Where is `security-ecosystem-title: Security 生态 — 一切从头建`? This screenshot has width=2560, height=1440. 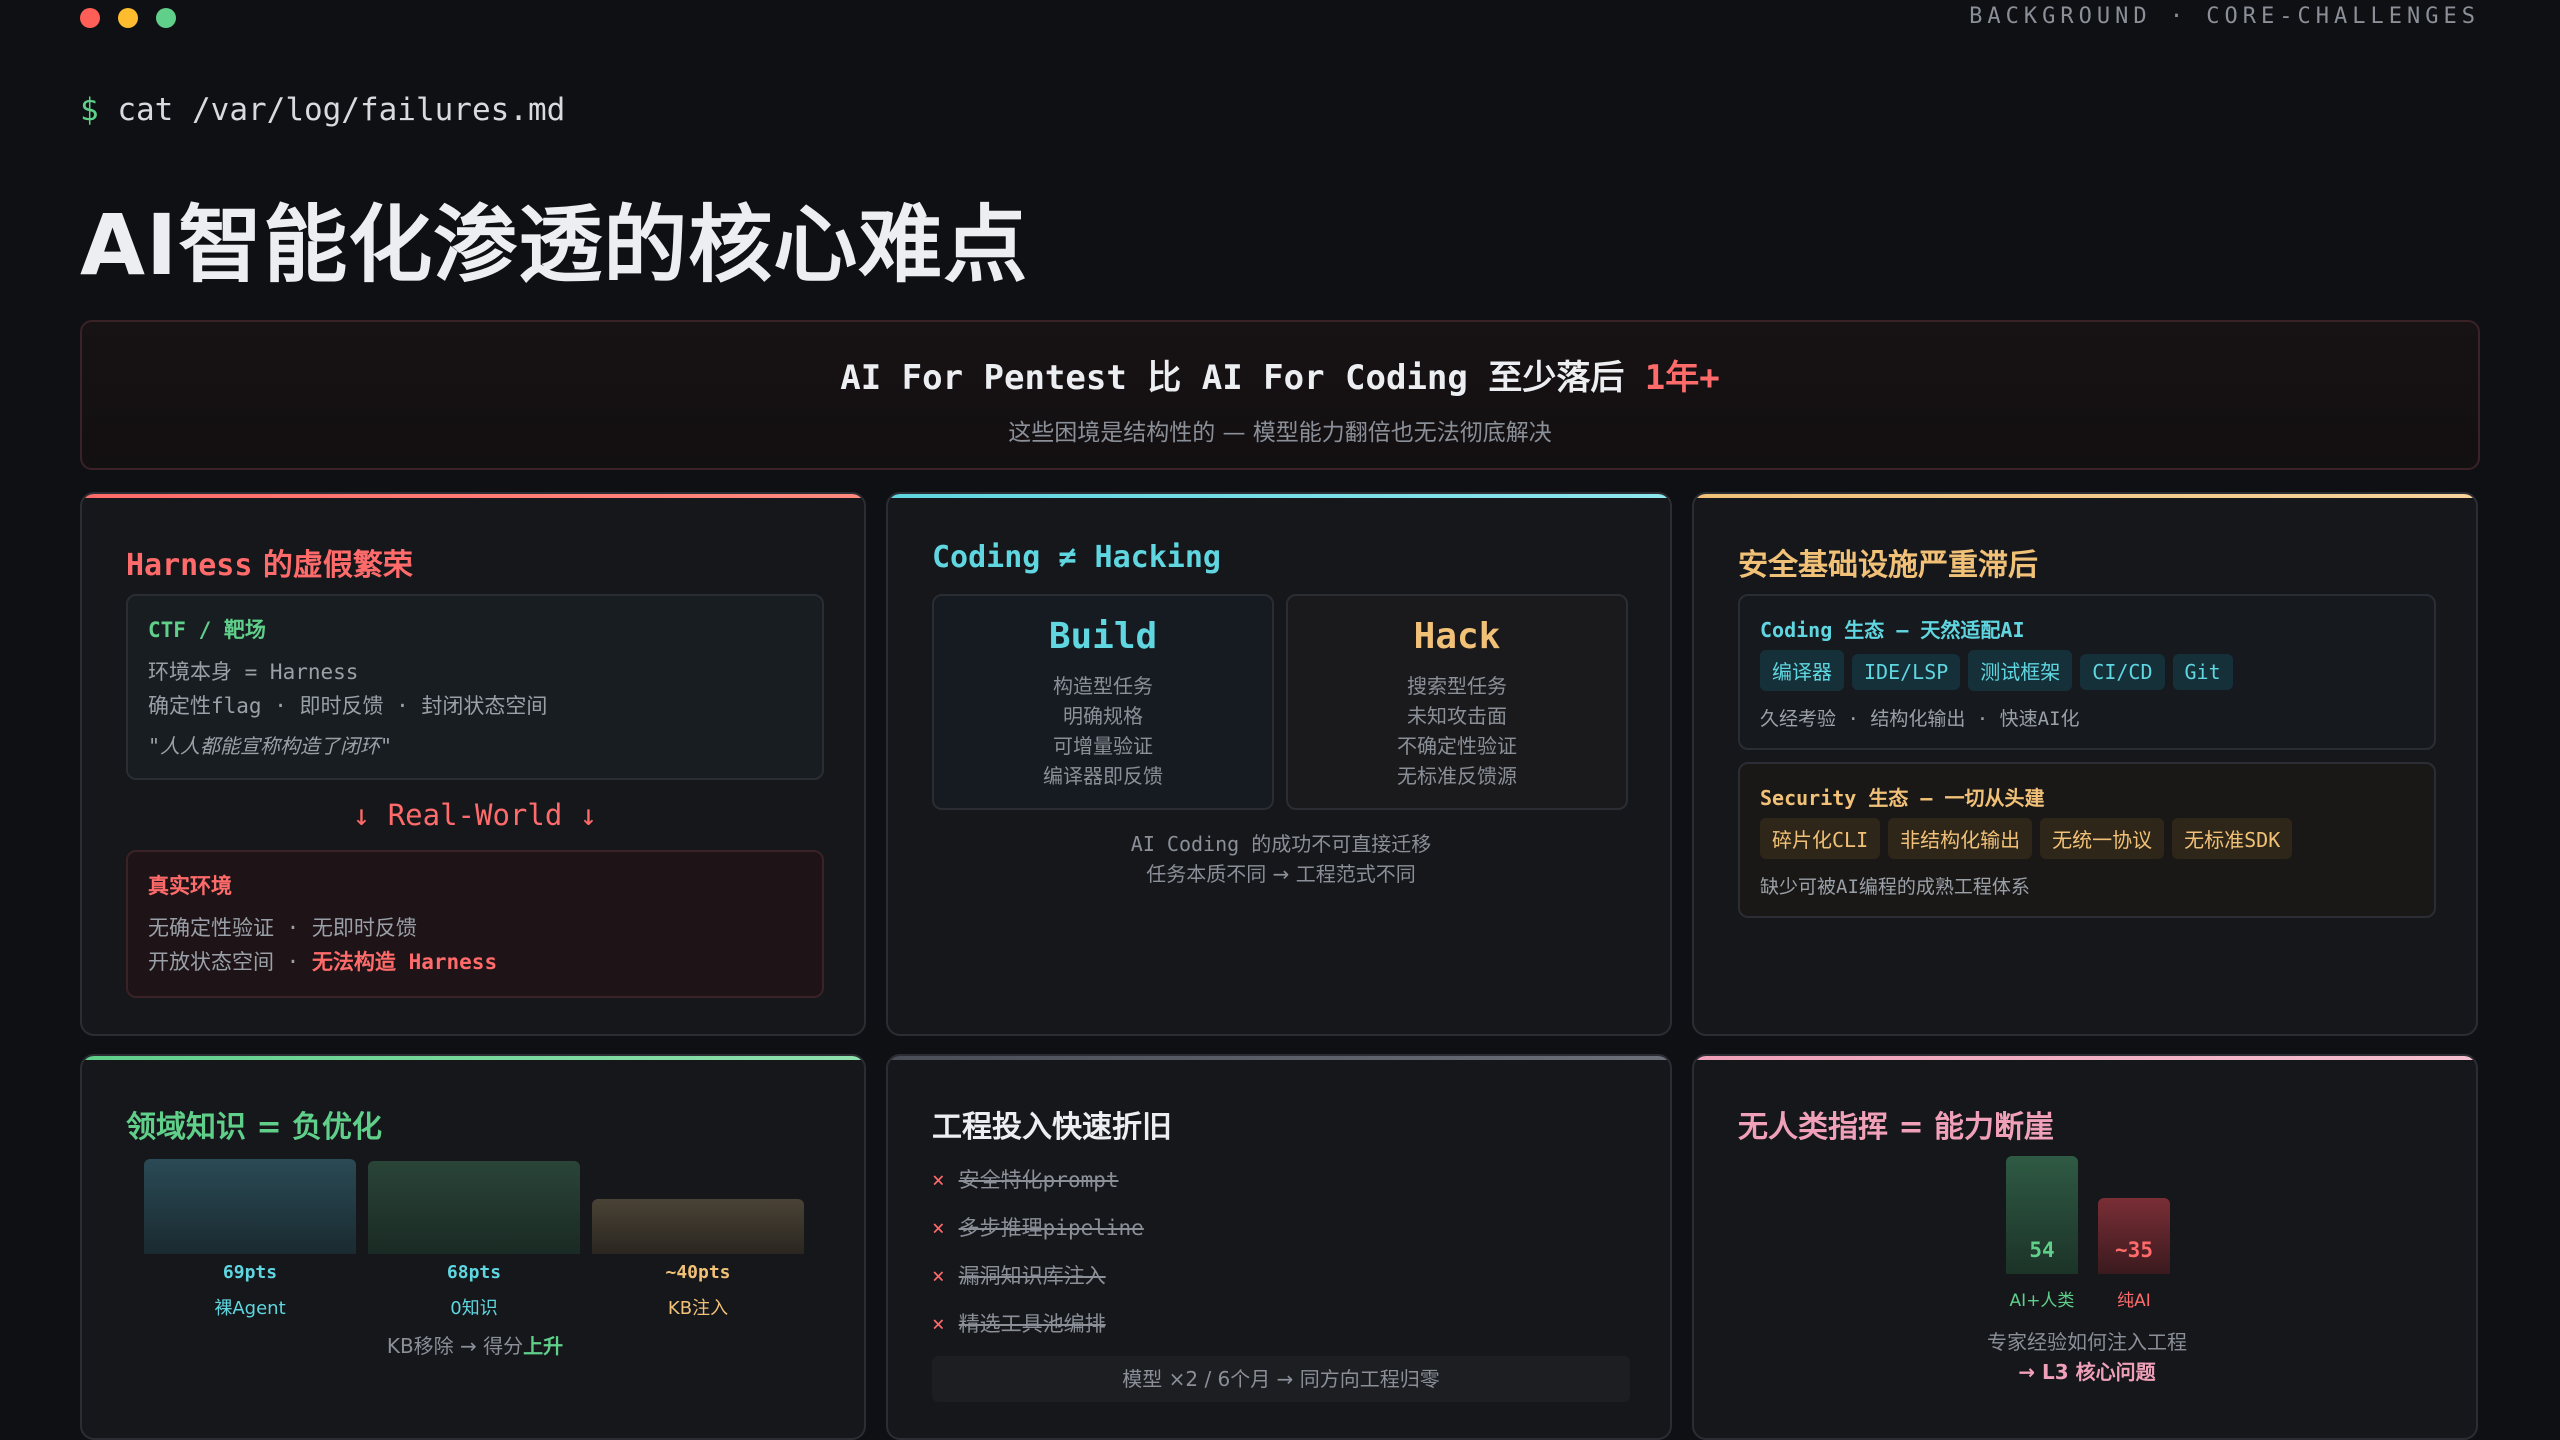 security-ecosystem-title: Security 生态 — 一切从头建 is located at coordinates (1902, 798).